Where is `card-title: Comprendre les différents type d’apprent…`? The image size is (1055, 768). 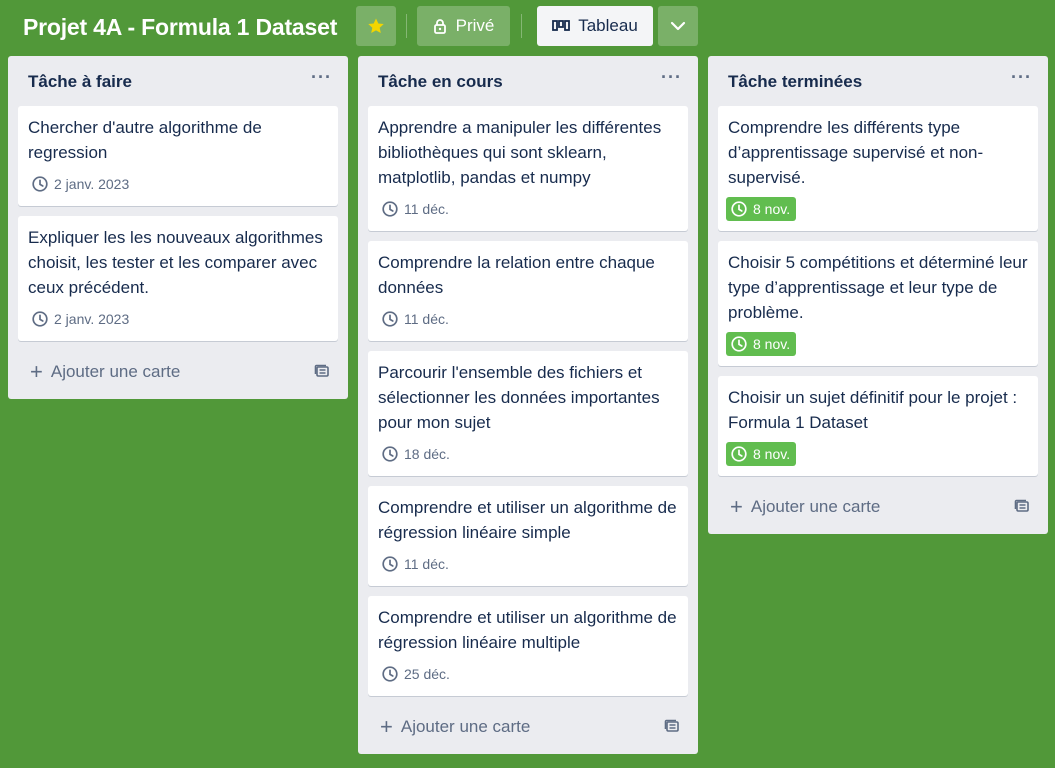
card-title: Comprendre les différents type d’apprent… is located at coordinates (856, 152).